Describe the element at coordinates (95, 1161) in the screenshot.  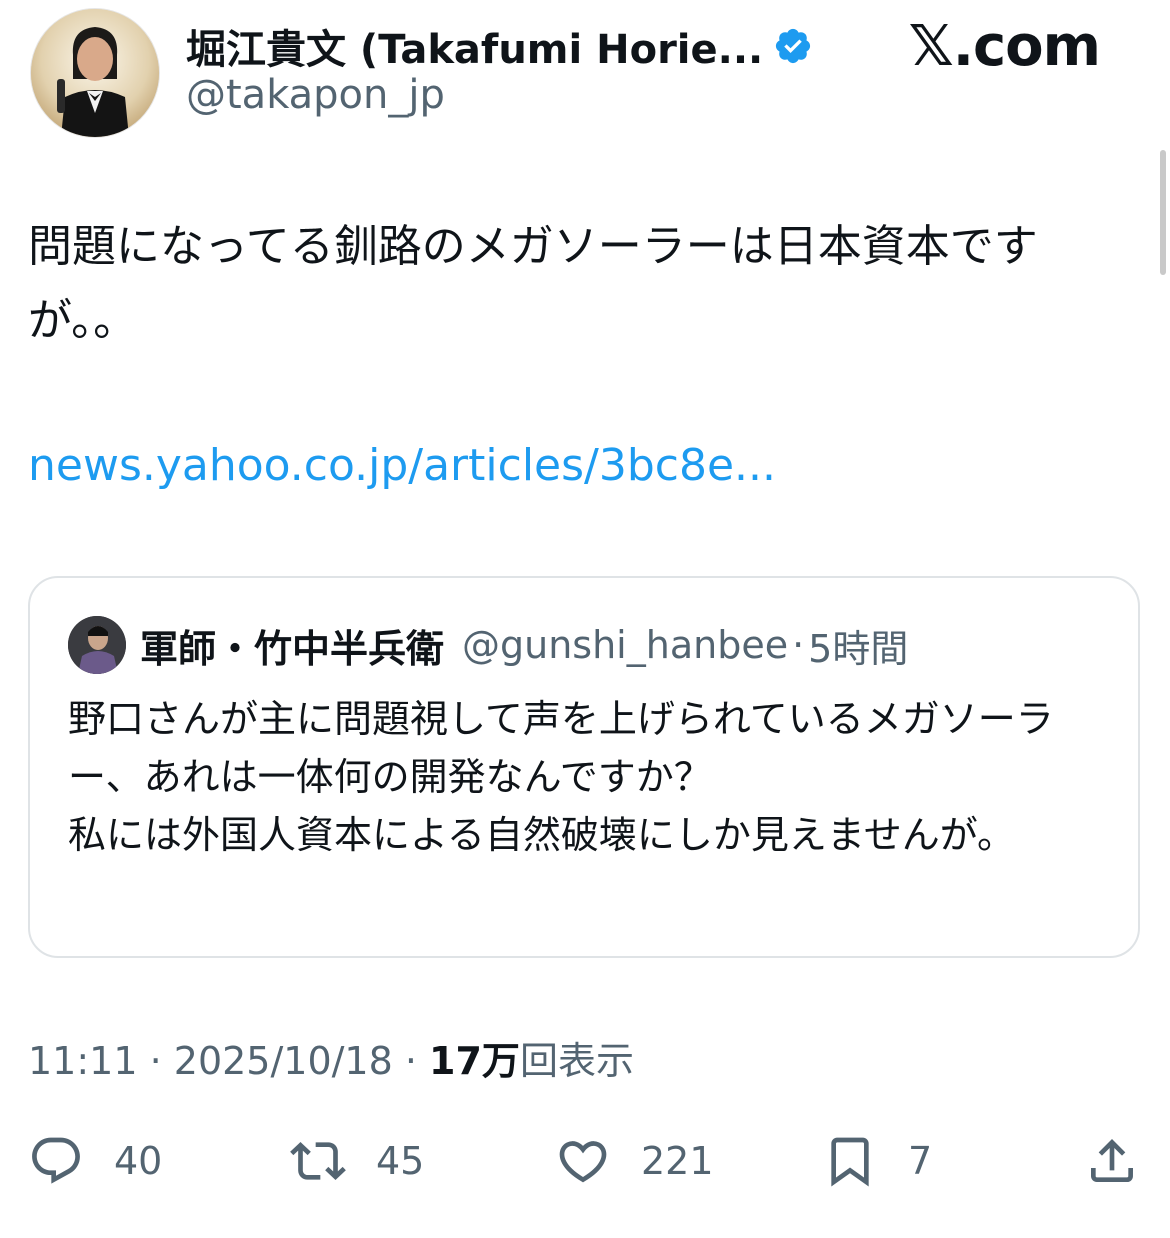
I see `reply-button: 40` at that location.